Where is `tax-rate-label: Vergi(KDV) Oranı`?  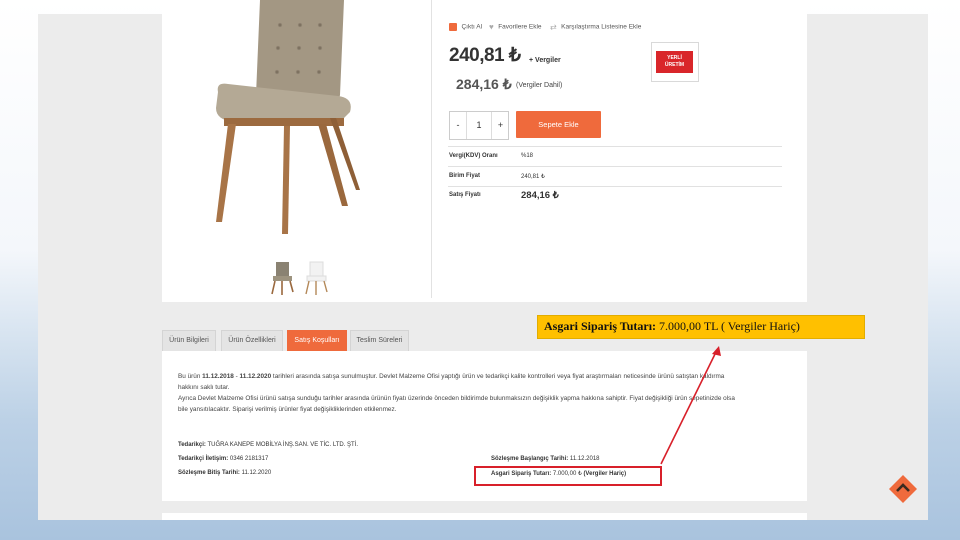
tax-rate-label: Vergi(KDV) Oranı is located at coordinates (473, 156).